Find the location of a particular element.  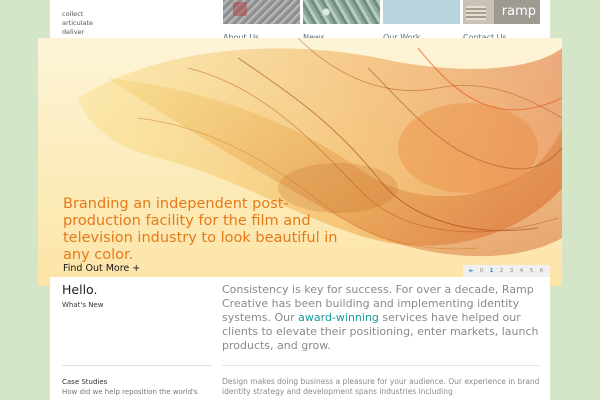

nav-about-us: About Us is located at coordinates (261, 21).